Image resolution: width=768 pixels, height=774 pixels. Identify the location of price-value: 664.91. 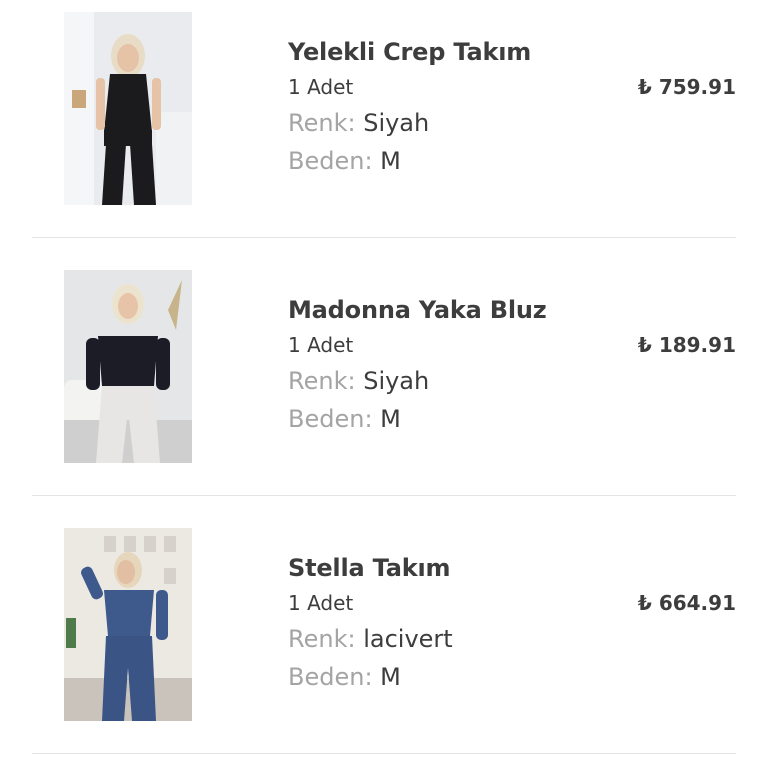
(697, 603).